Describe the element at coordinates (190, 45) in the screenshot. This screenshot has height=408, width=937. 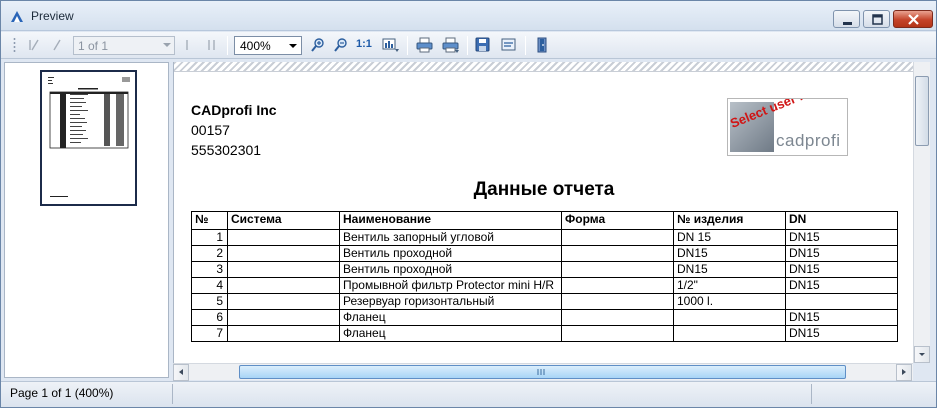
I see `next-page-button` at that location.